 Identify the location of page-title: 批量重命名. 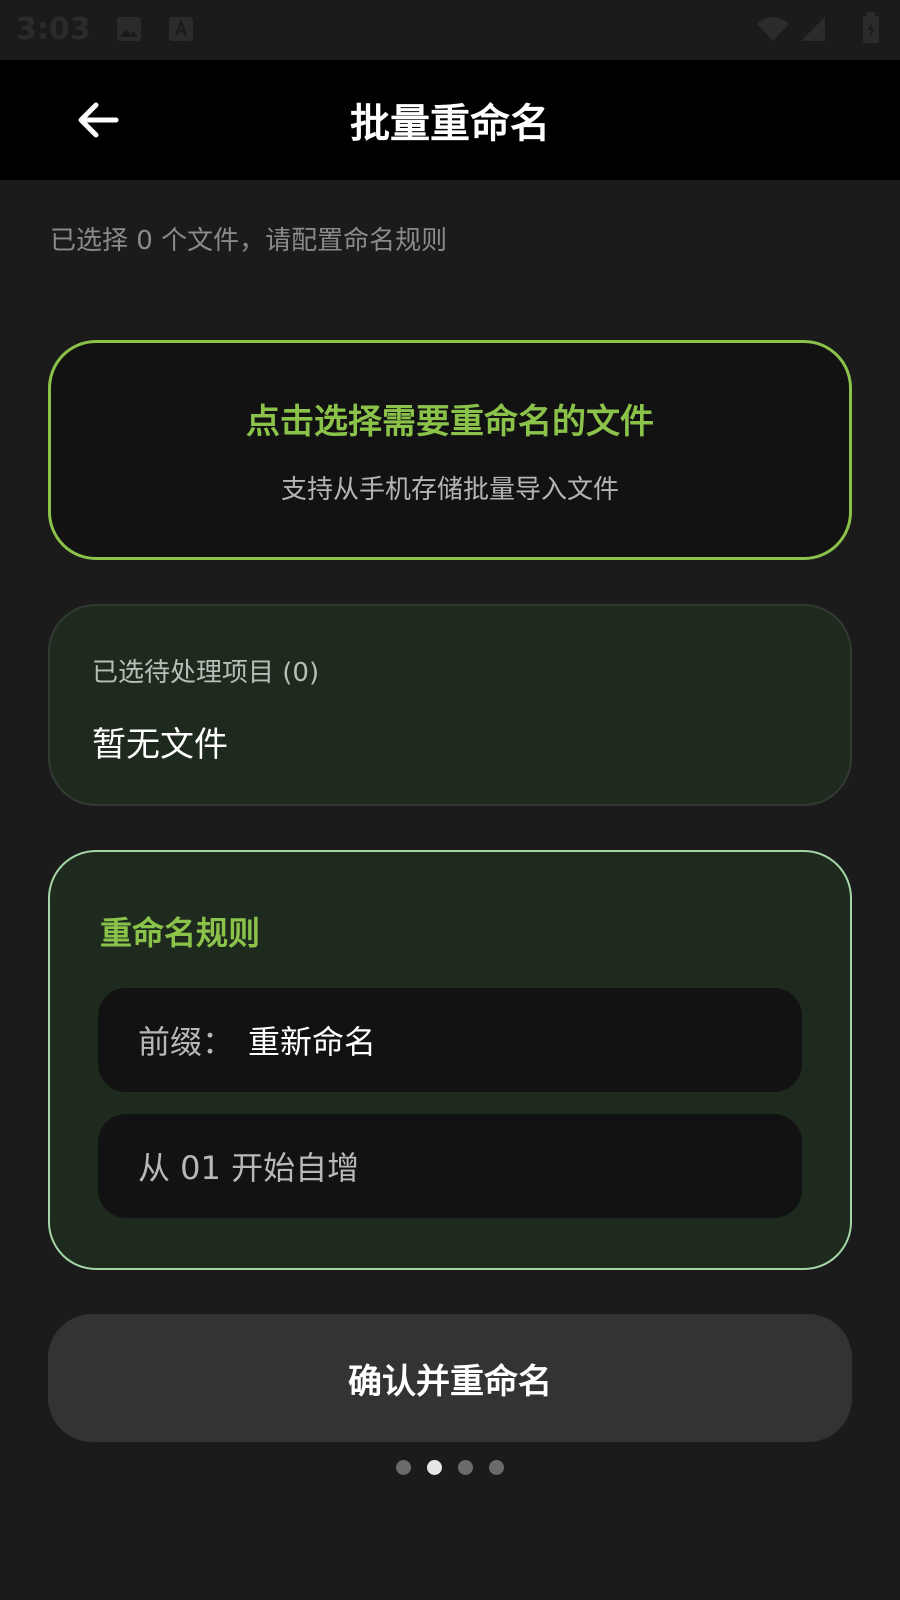
(450, 124).